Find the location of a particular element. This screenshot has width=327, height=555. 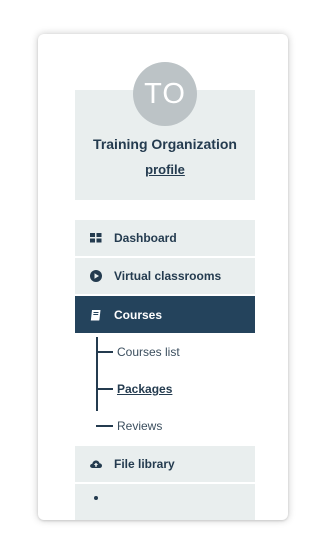

profile-link: profile is located at coordinates (165, 169).